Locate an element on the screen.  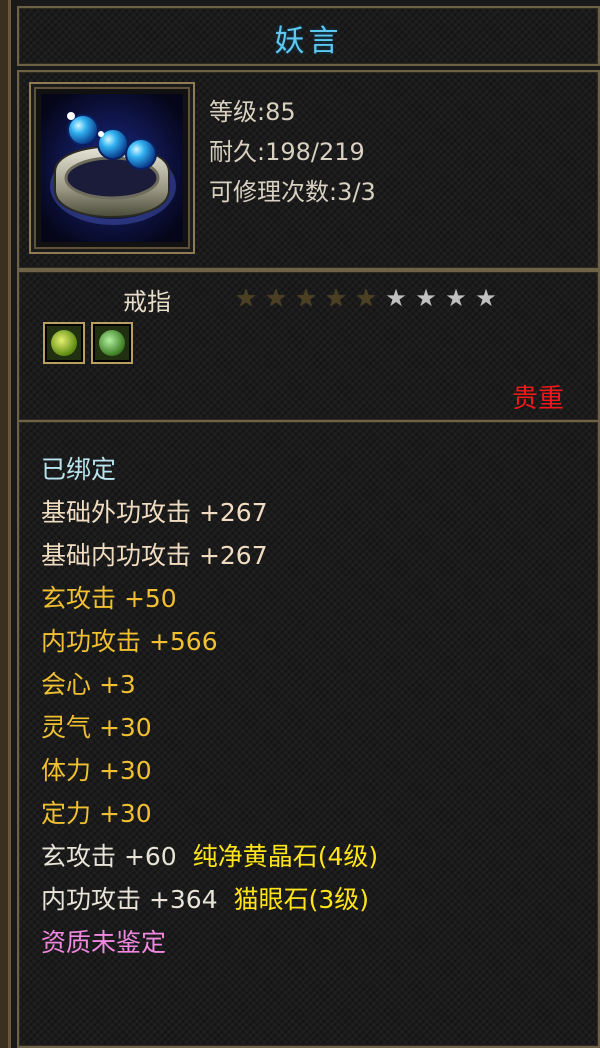
star-rating: ★ ★ ★ ★ ★ ★ ★ ★ ★ is located at coordinates (366, 298).